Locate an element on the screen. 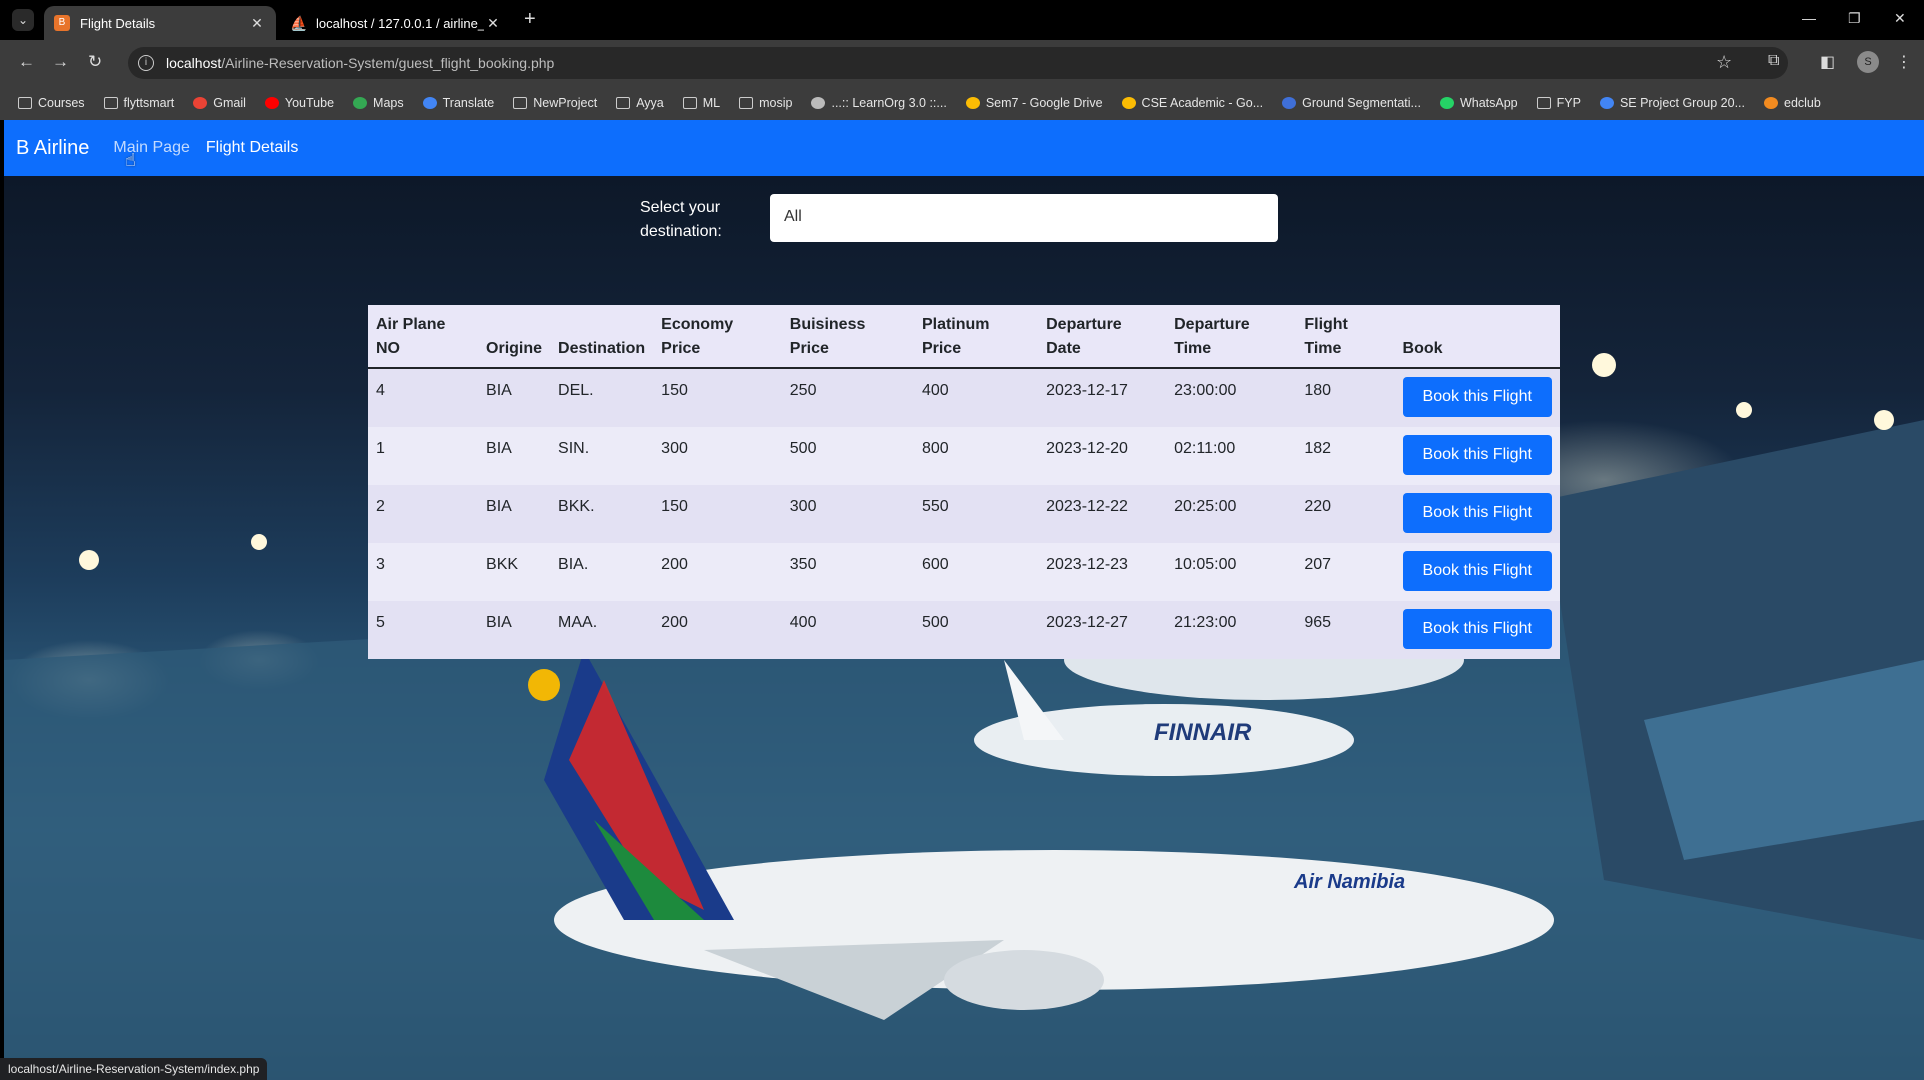  table-cell: 300 is located at coordinates (674, 448).